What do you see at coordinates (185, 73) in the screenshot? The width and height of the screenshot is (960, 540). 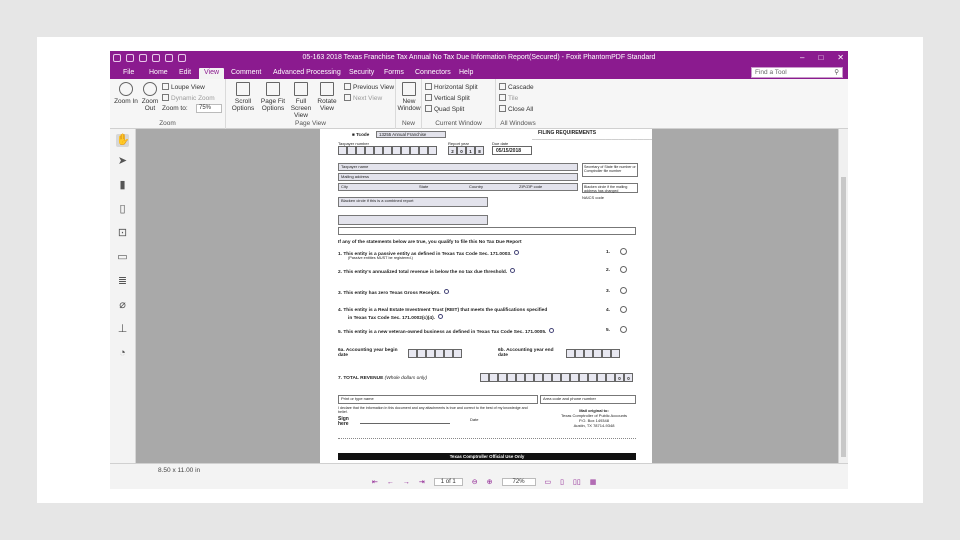 I see `tab-edit: Edit` at bounding box center [185, 73].